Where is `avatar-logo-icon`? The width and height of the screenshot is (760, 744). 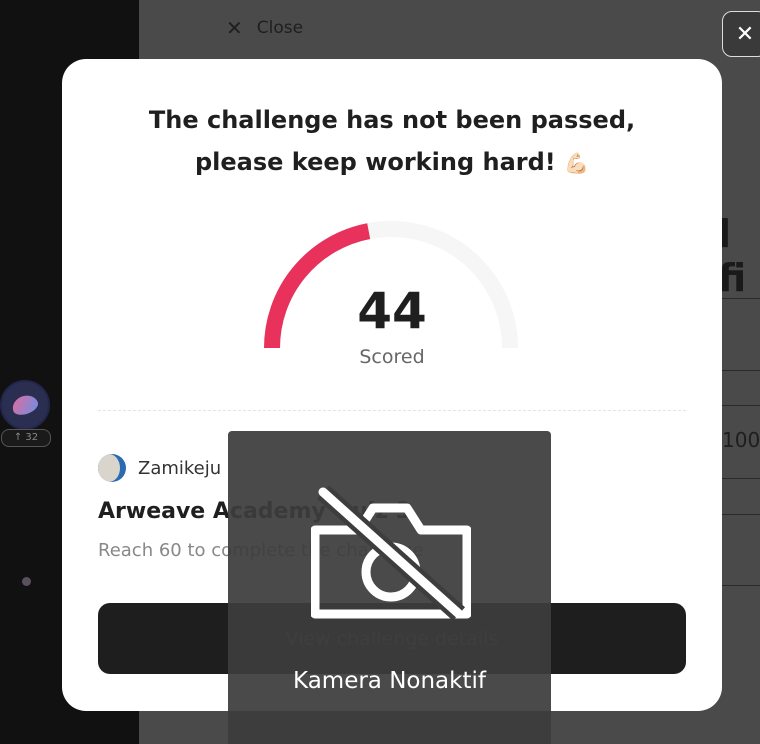
avatar-logo-icon is located at coordinates (25, 405).